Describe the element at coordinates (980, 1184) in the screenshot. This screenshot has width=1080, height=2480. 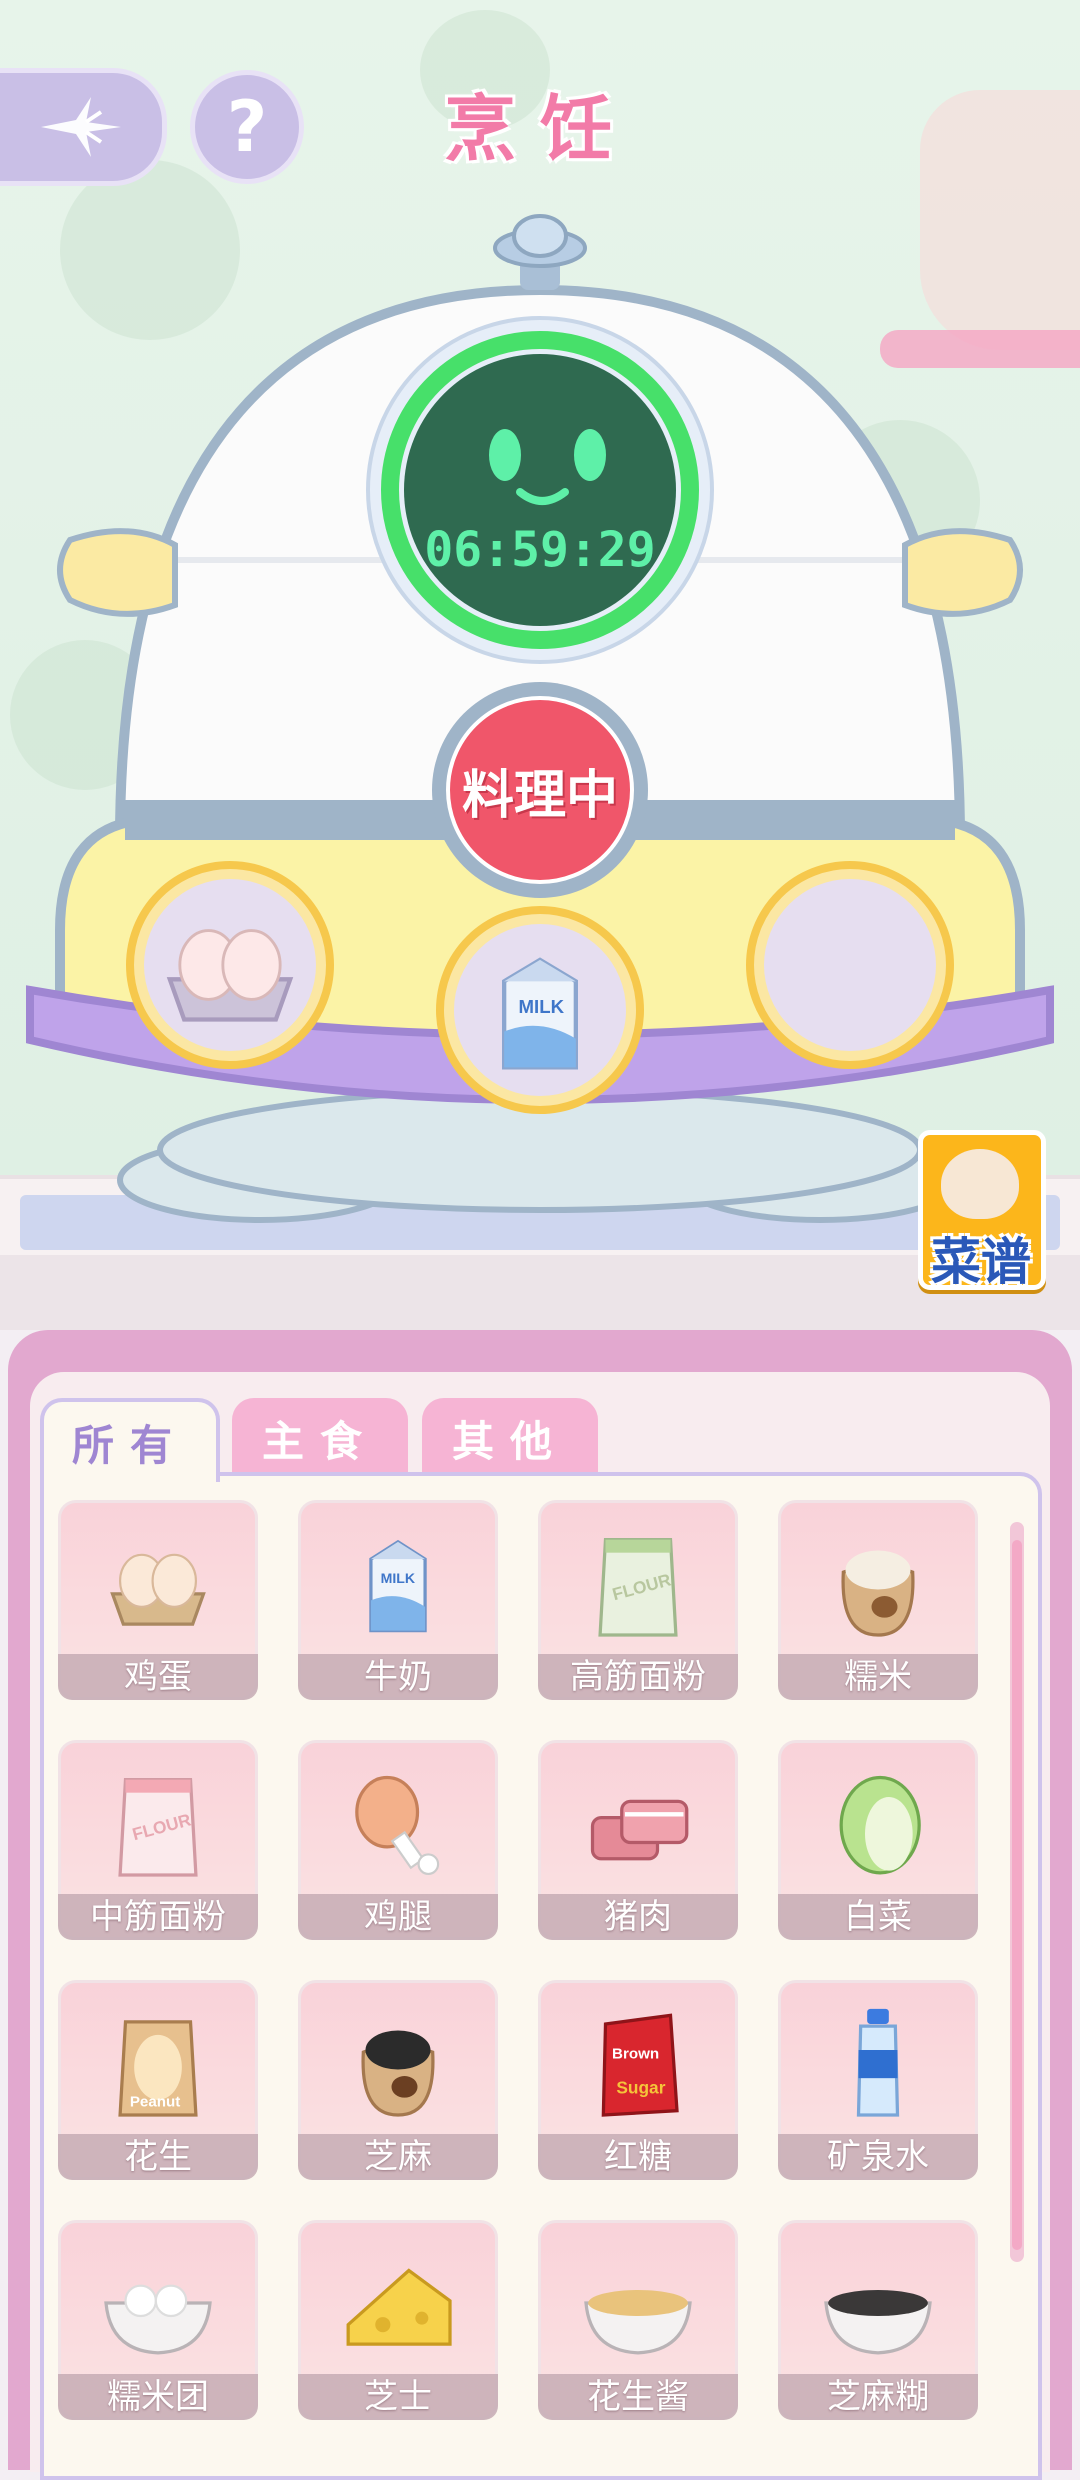
I see `hamster-chef-icon` at that location.